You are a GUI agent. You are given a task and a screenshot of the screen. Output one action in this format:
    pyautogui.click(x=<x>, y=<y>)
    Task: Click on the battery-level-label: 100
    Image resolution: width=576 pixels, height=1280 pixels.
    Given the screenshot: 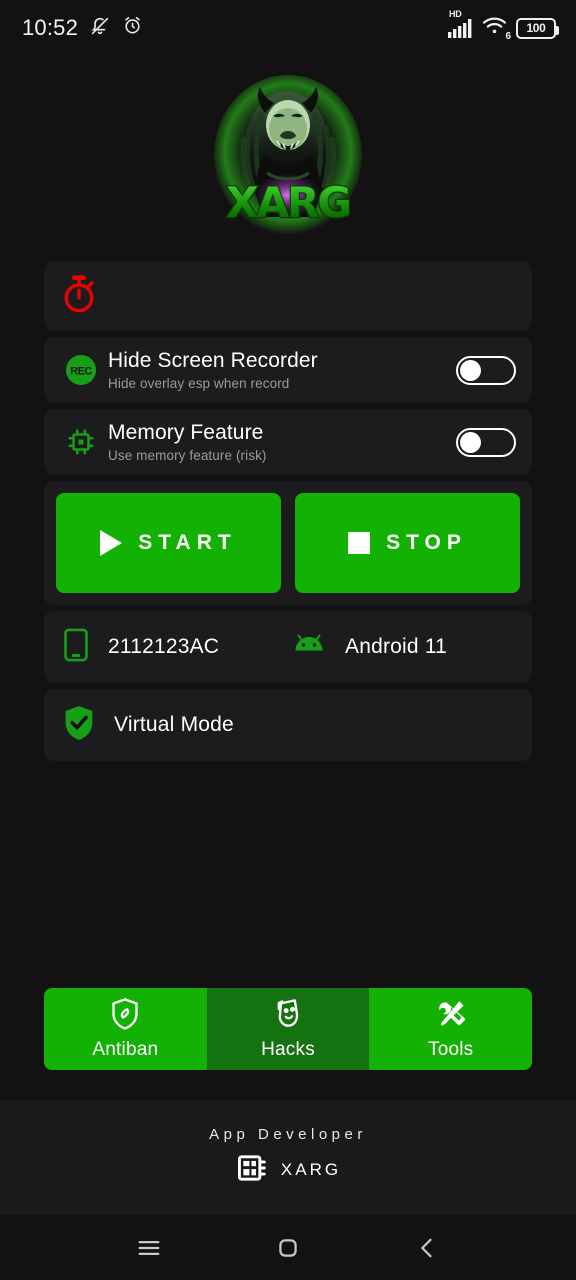 What is the action you would take?
    pyautogui.click(x=536, y=28)
    